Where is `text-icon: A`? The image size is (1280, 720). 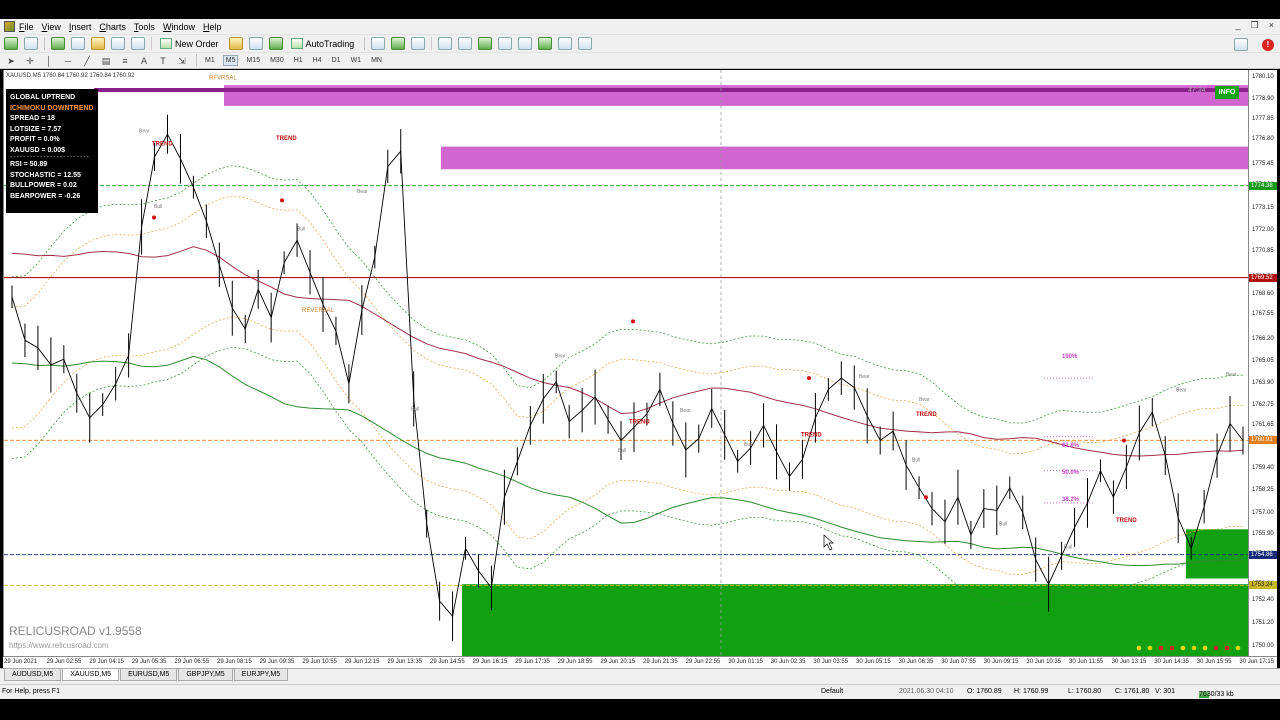
text-icon: A is located at coordinates (144, 61).